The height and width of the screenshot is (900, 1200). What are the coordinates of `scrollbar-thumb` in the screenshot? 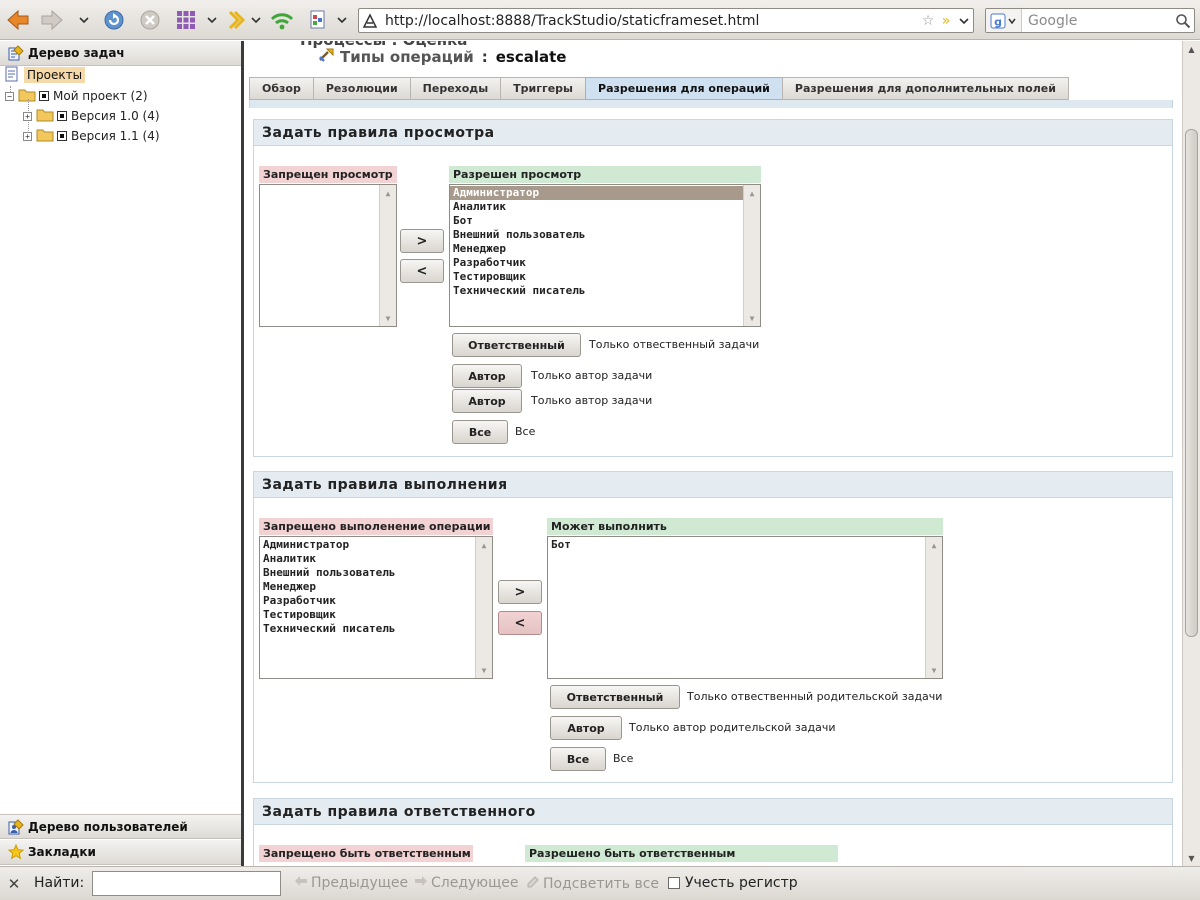 It's located at (1191, 383).